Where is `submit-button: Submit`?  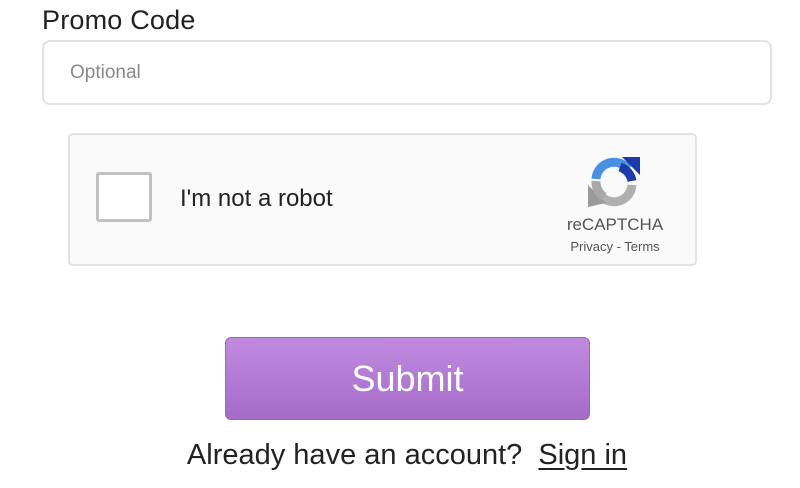 submit-button: Submit is located at coordinates (407, 378).